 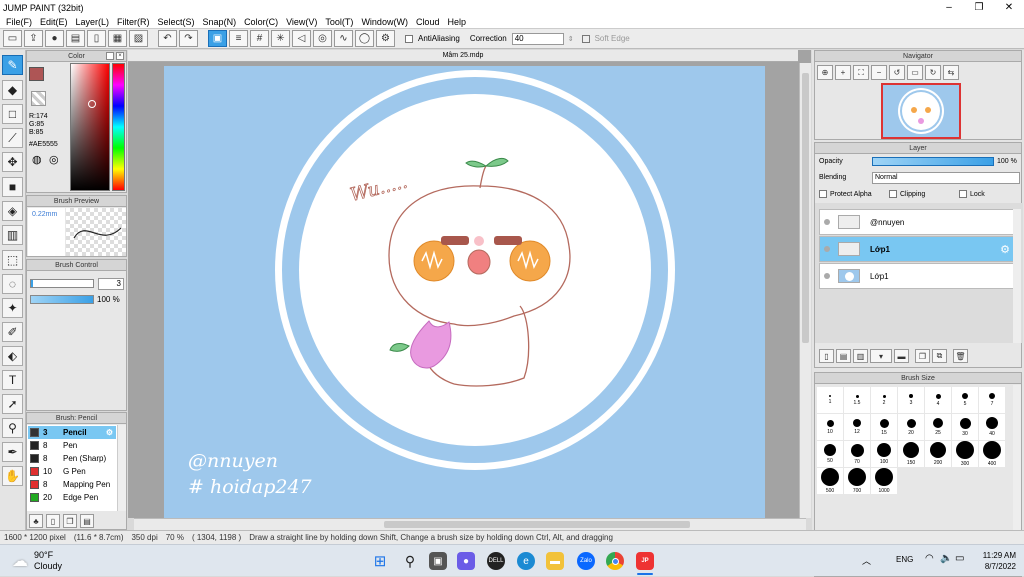 I want to click on blending-select: Normal, so click(x=946, y=178).